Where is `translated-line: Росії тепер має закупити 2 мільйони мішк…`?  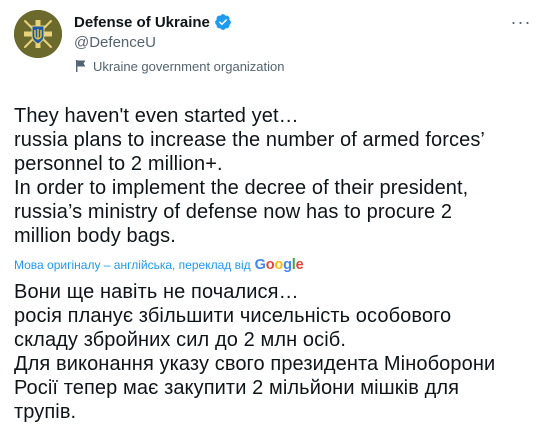 translated-line: Росії тепер має закупити 2 мільйони мішк… is located at coordinates (237, 388).